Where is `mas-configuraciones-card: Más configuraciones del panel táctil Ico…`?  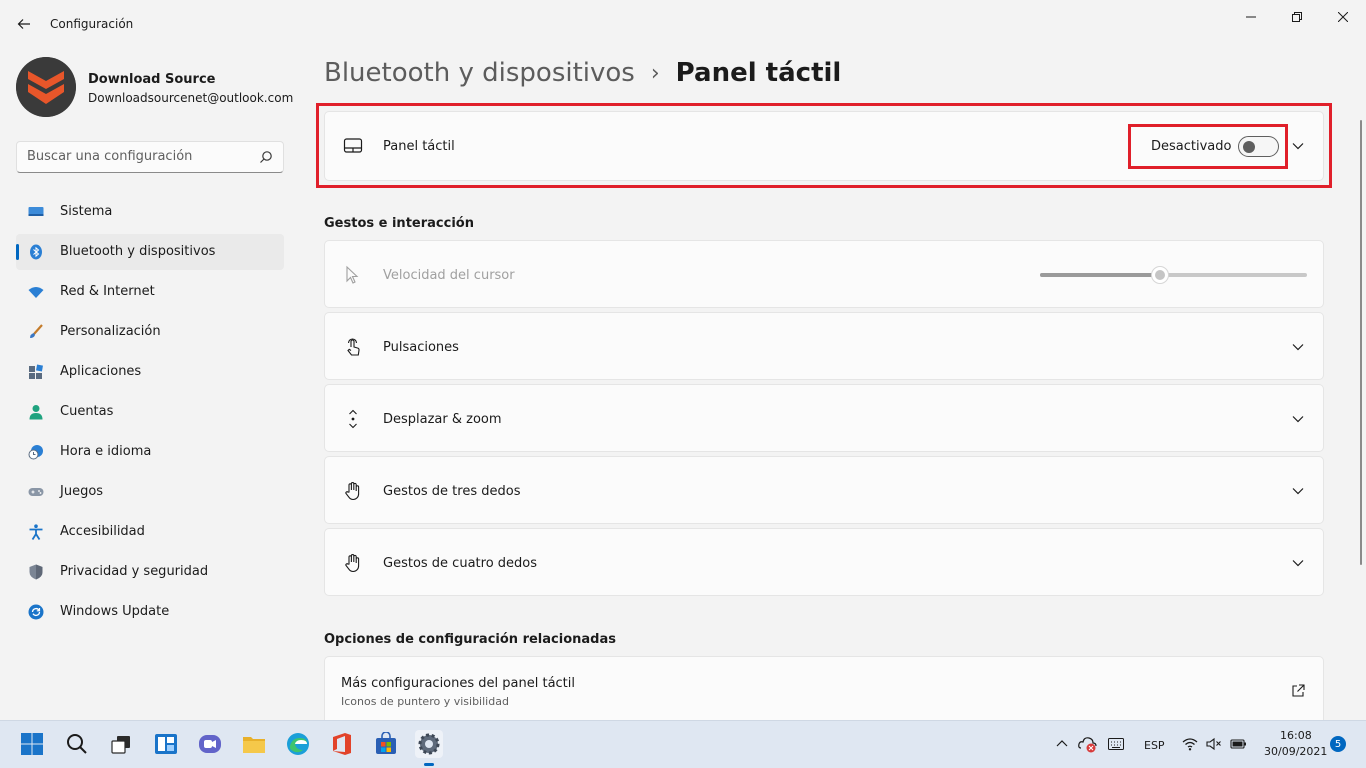
mas-configuraciones-card: Más configuraciones del panel táctil Ico… is located at coordinates (824, 691).